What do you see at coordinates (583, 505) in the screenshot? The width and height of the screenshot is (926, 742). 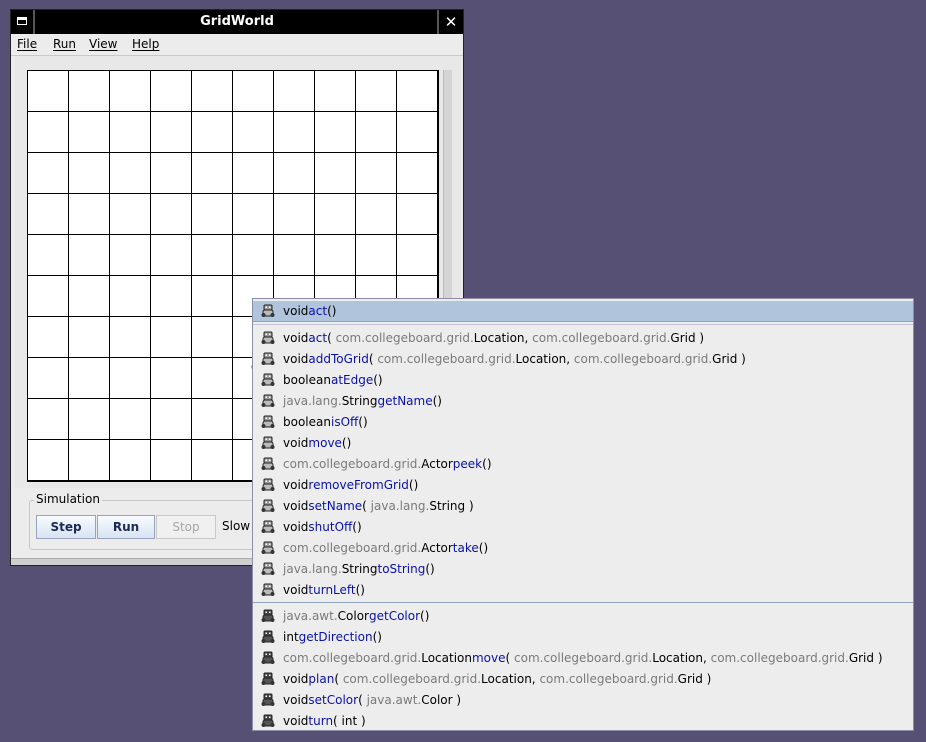 I see `method-item-setName: void setName( java.lang.String )` at bounding box center [583, 505].